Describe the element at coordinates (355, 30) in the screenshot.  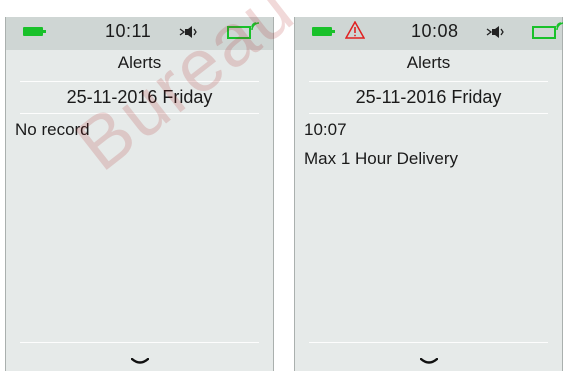
I see `alert-icon` at that location.